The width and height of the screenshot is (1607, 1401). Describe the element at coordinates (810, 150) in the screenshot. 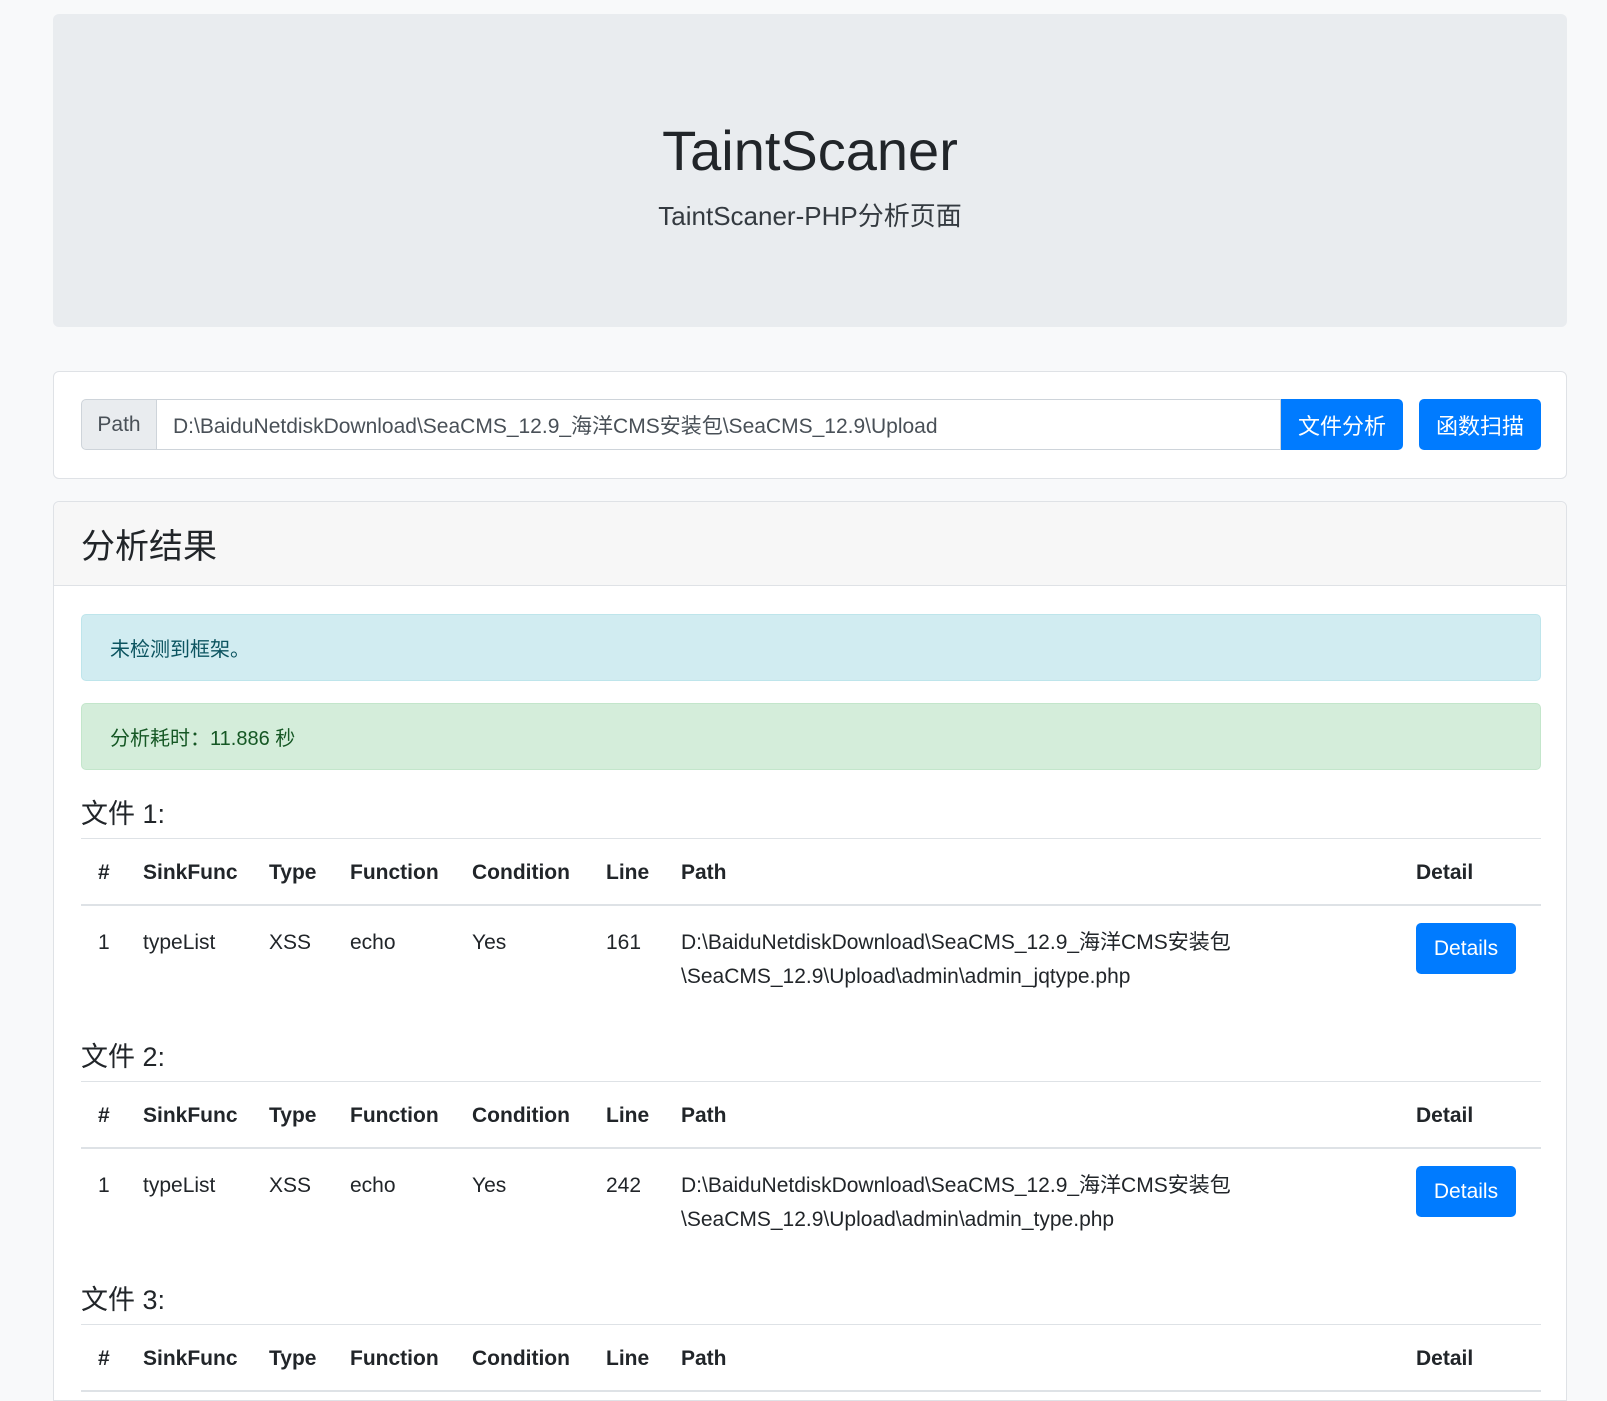

I see `page-title: TaintScaner` at that location.